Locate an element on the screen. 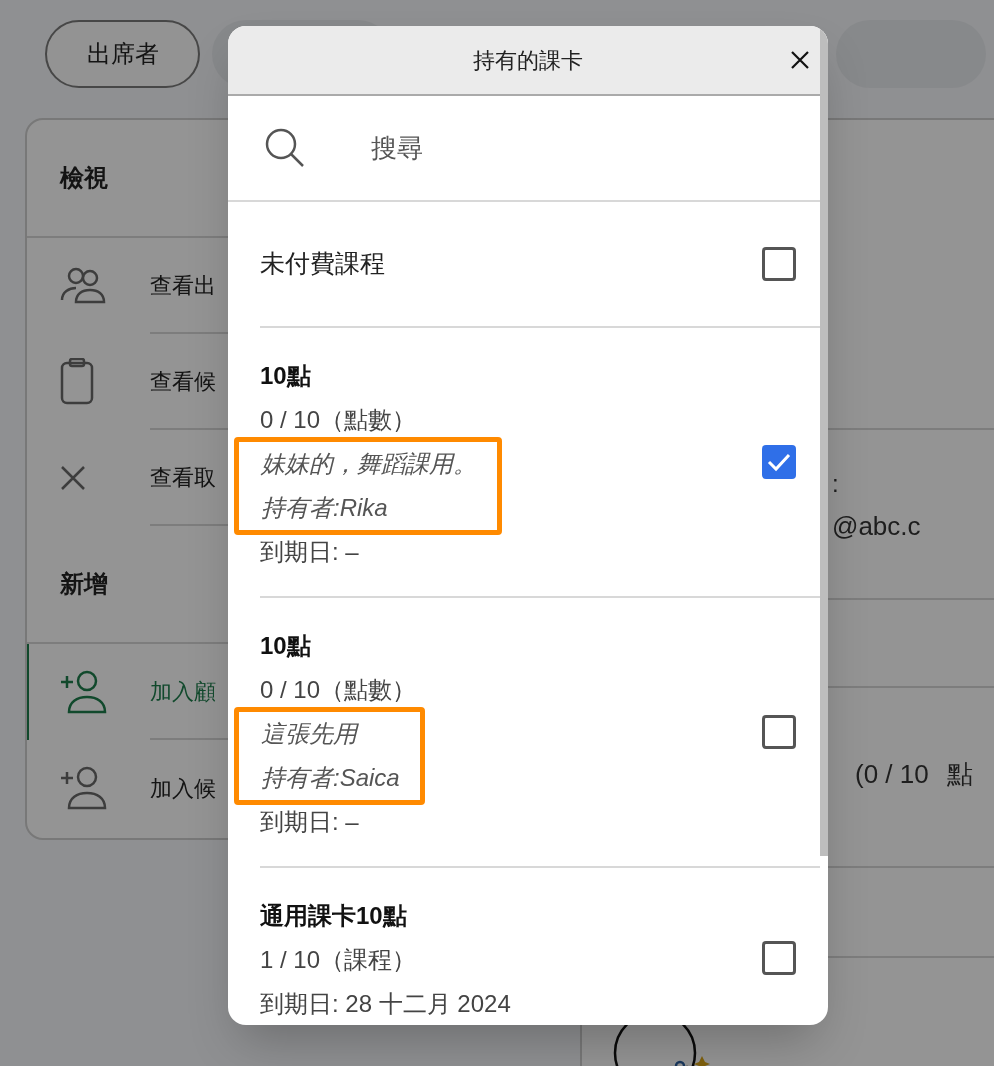 This screenshot has height=1066, width=994. card-expiry: 到期日: 28 十二月 2024 is located at coordinates (386, 1004).